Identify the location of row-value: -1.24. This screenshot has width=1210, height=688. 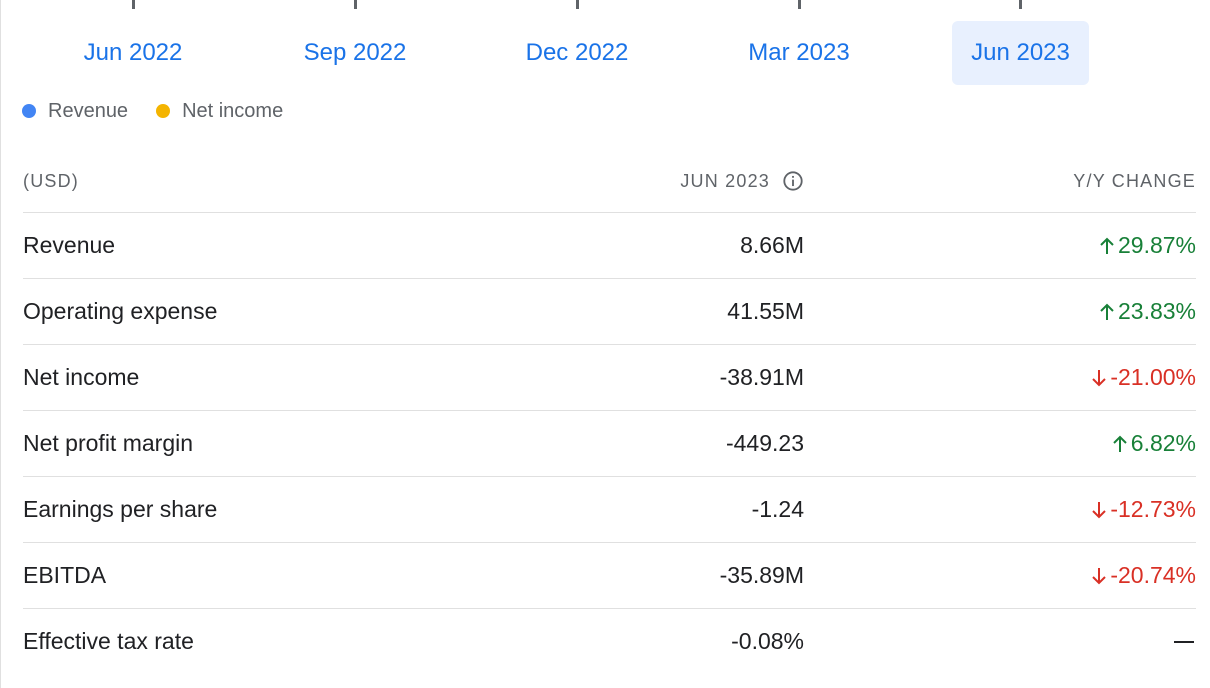
(777, 509).